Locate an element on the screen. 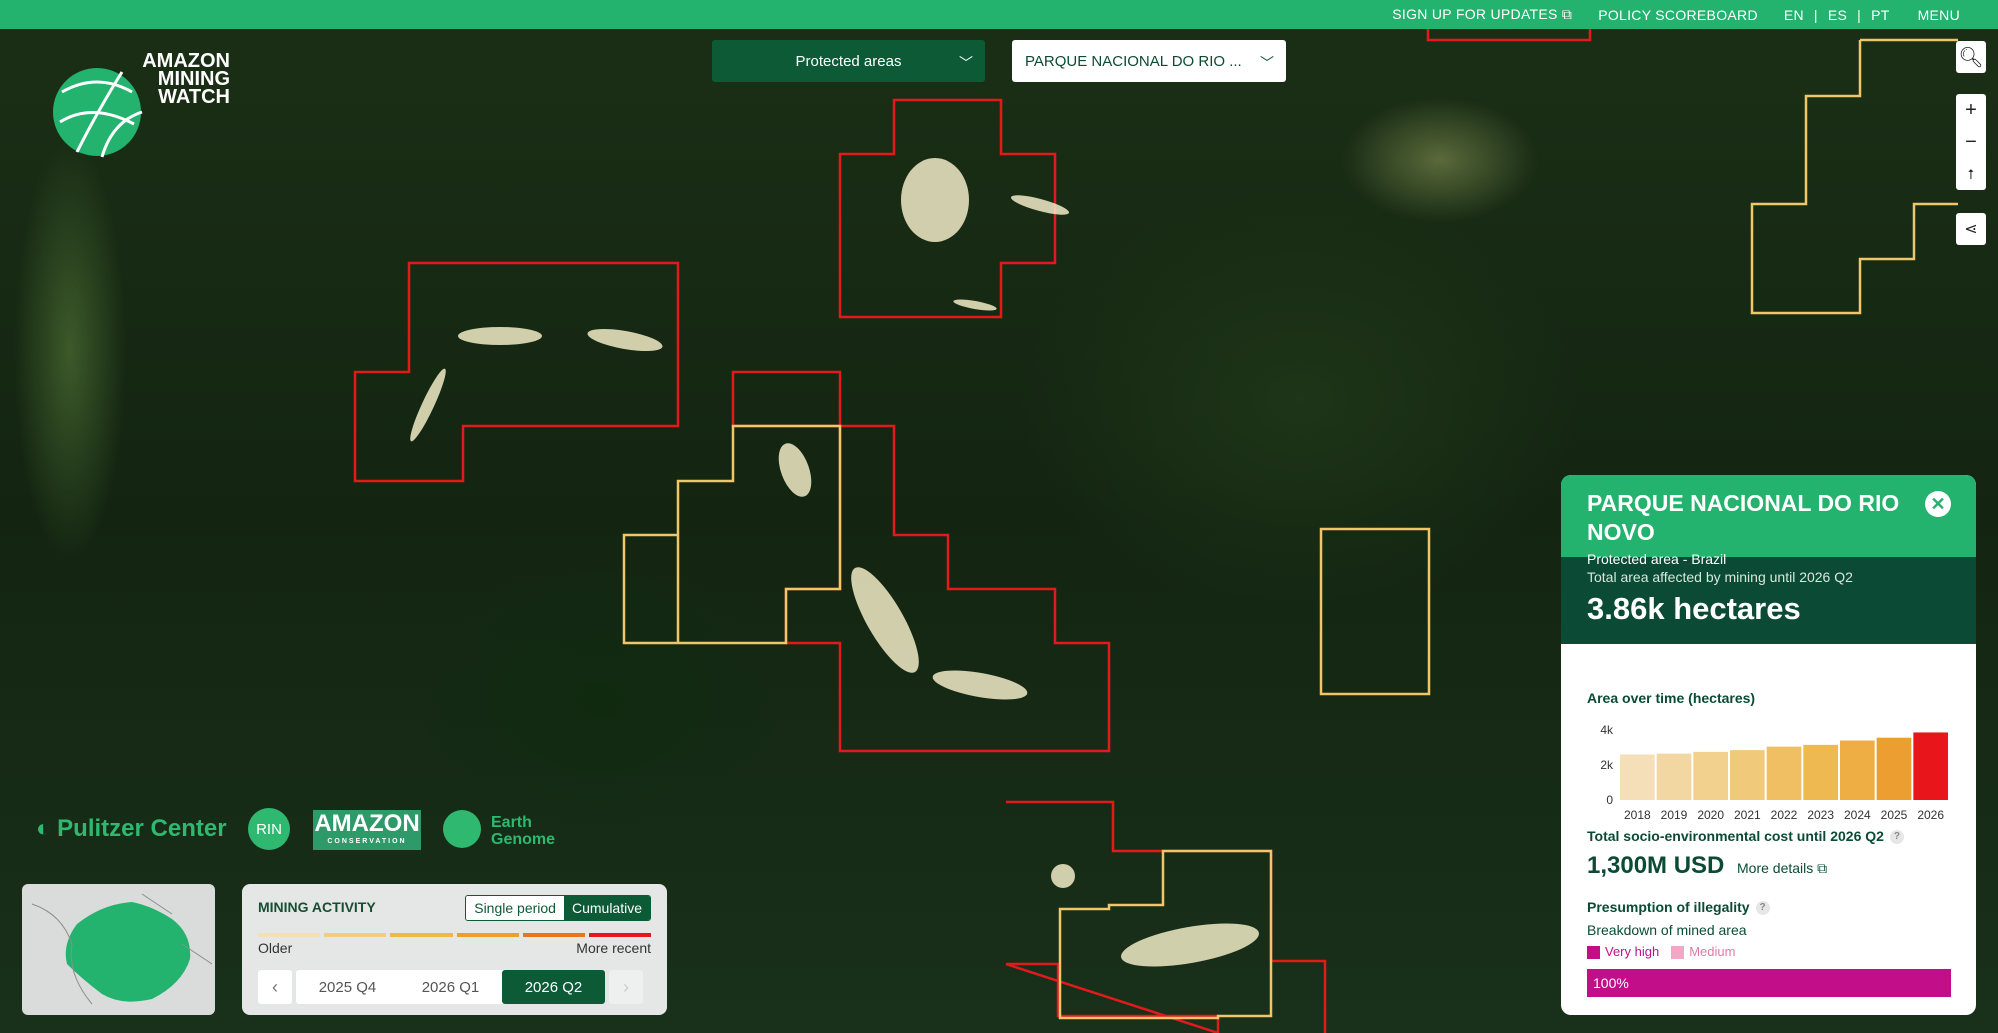 This screenshot has width=1998, height=1033. period-option-active: 2026 Q2 is located at coordinates (553, 987).